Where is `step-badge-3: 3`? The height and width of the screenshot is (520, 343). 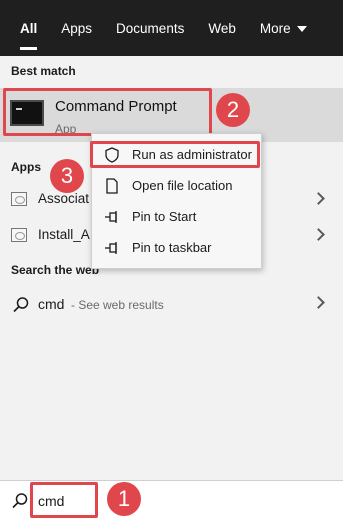 step-badge-3: 3 is located at coordinates (67, 176).